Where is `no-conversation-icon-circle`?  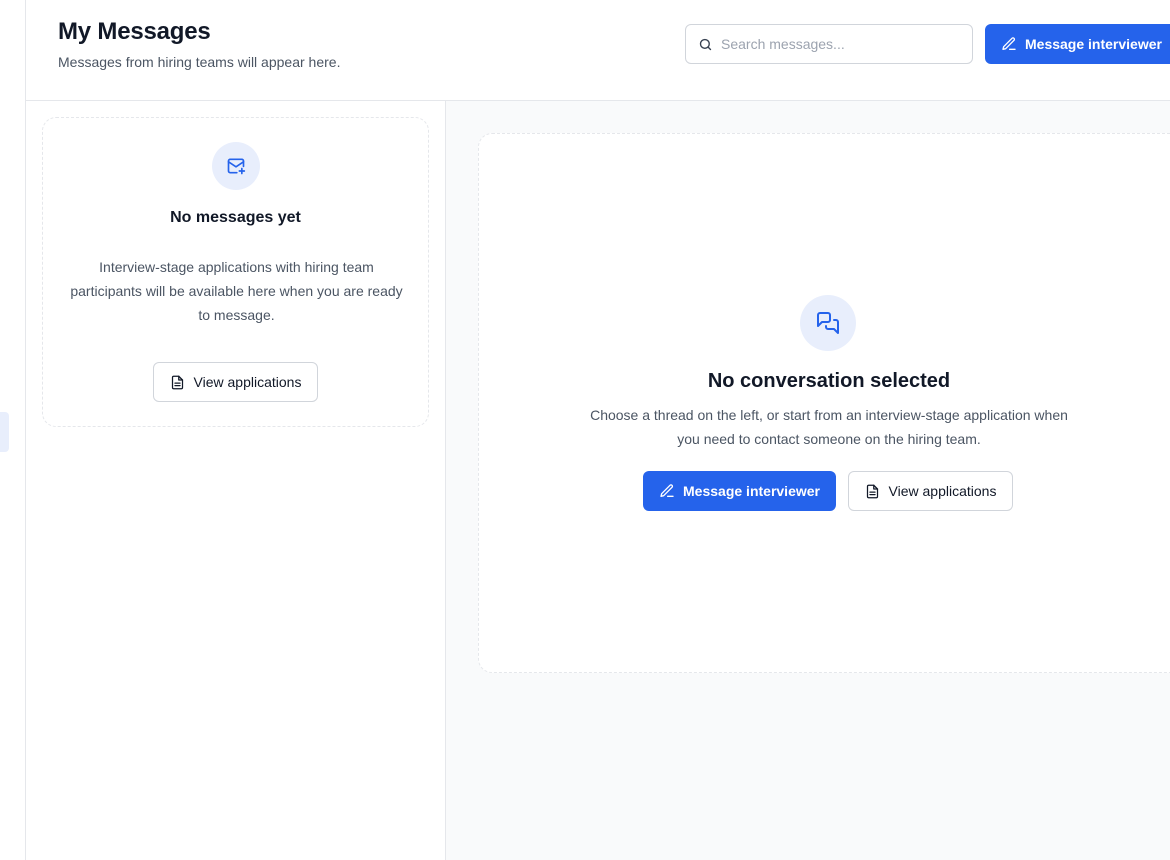 no-conversation-icon-circle is located at coordinates (828, 323).